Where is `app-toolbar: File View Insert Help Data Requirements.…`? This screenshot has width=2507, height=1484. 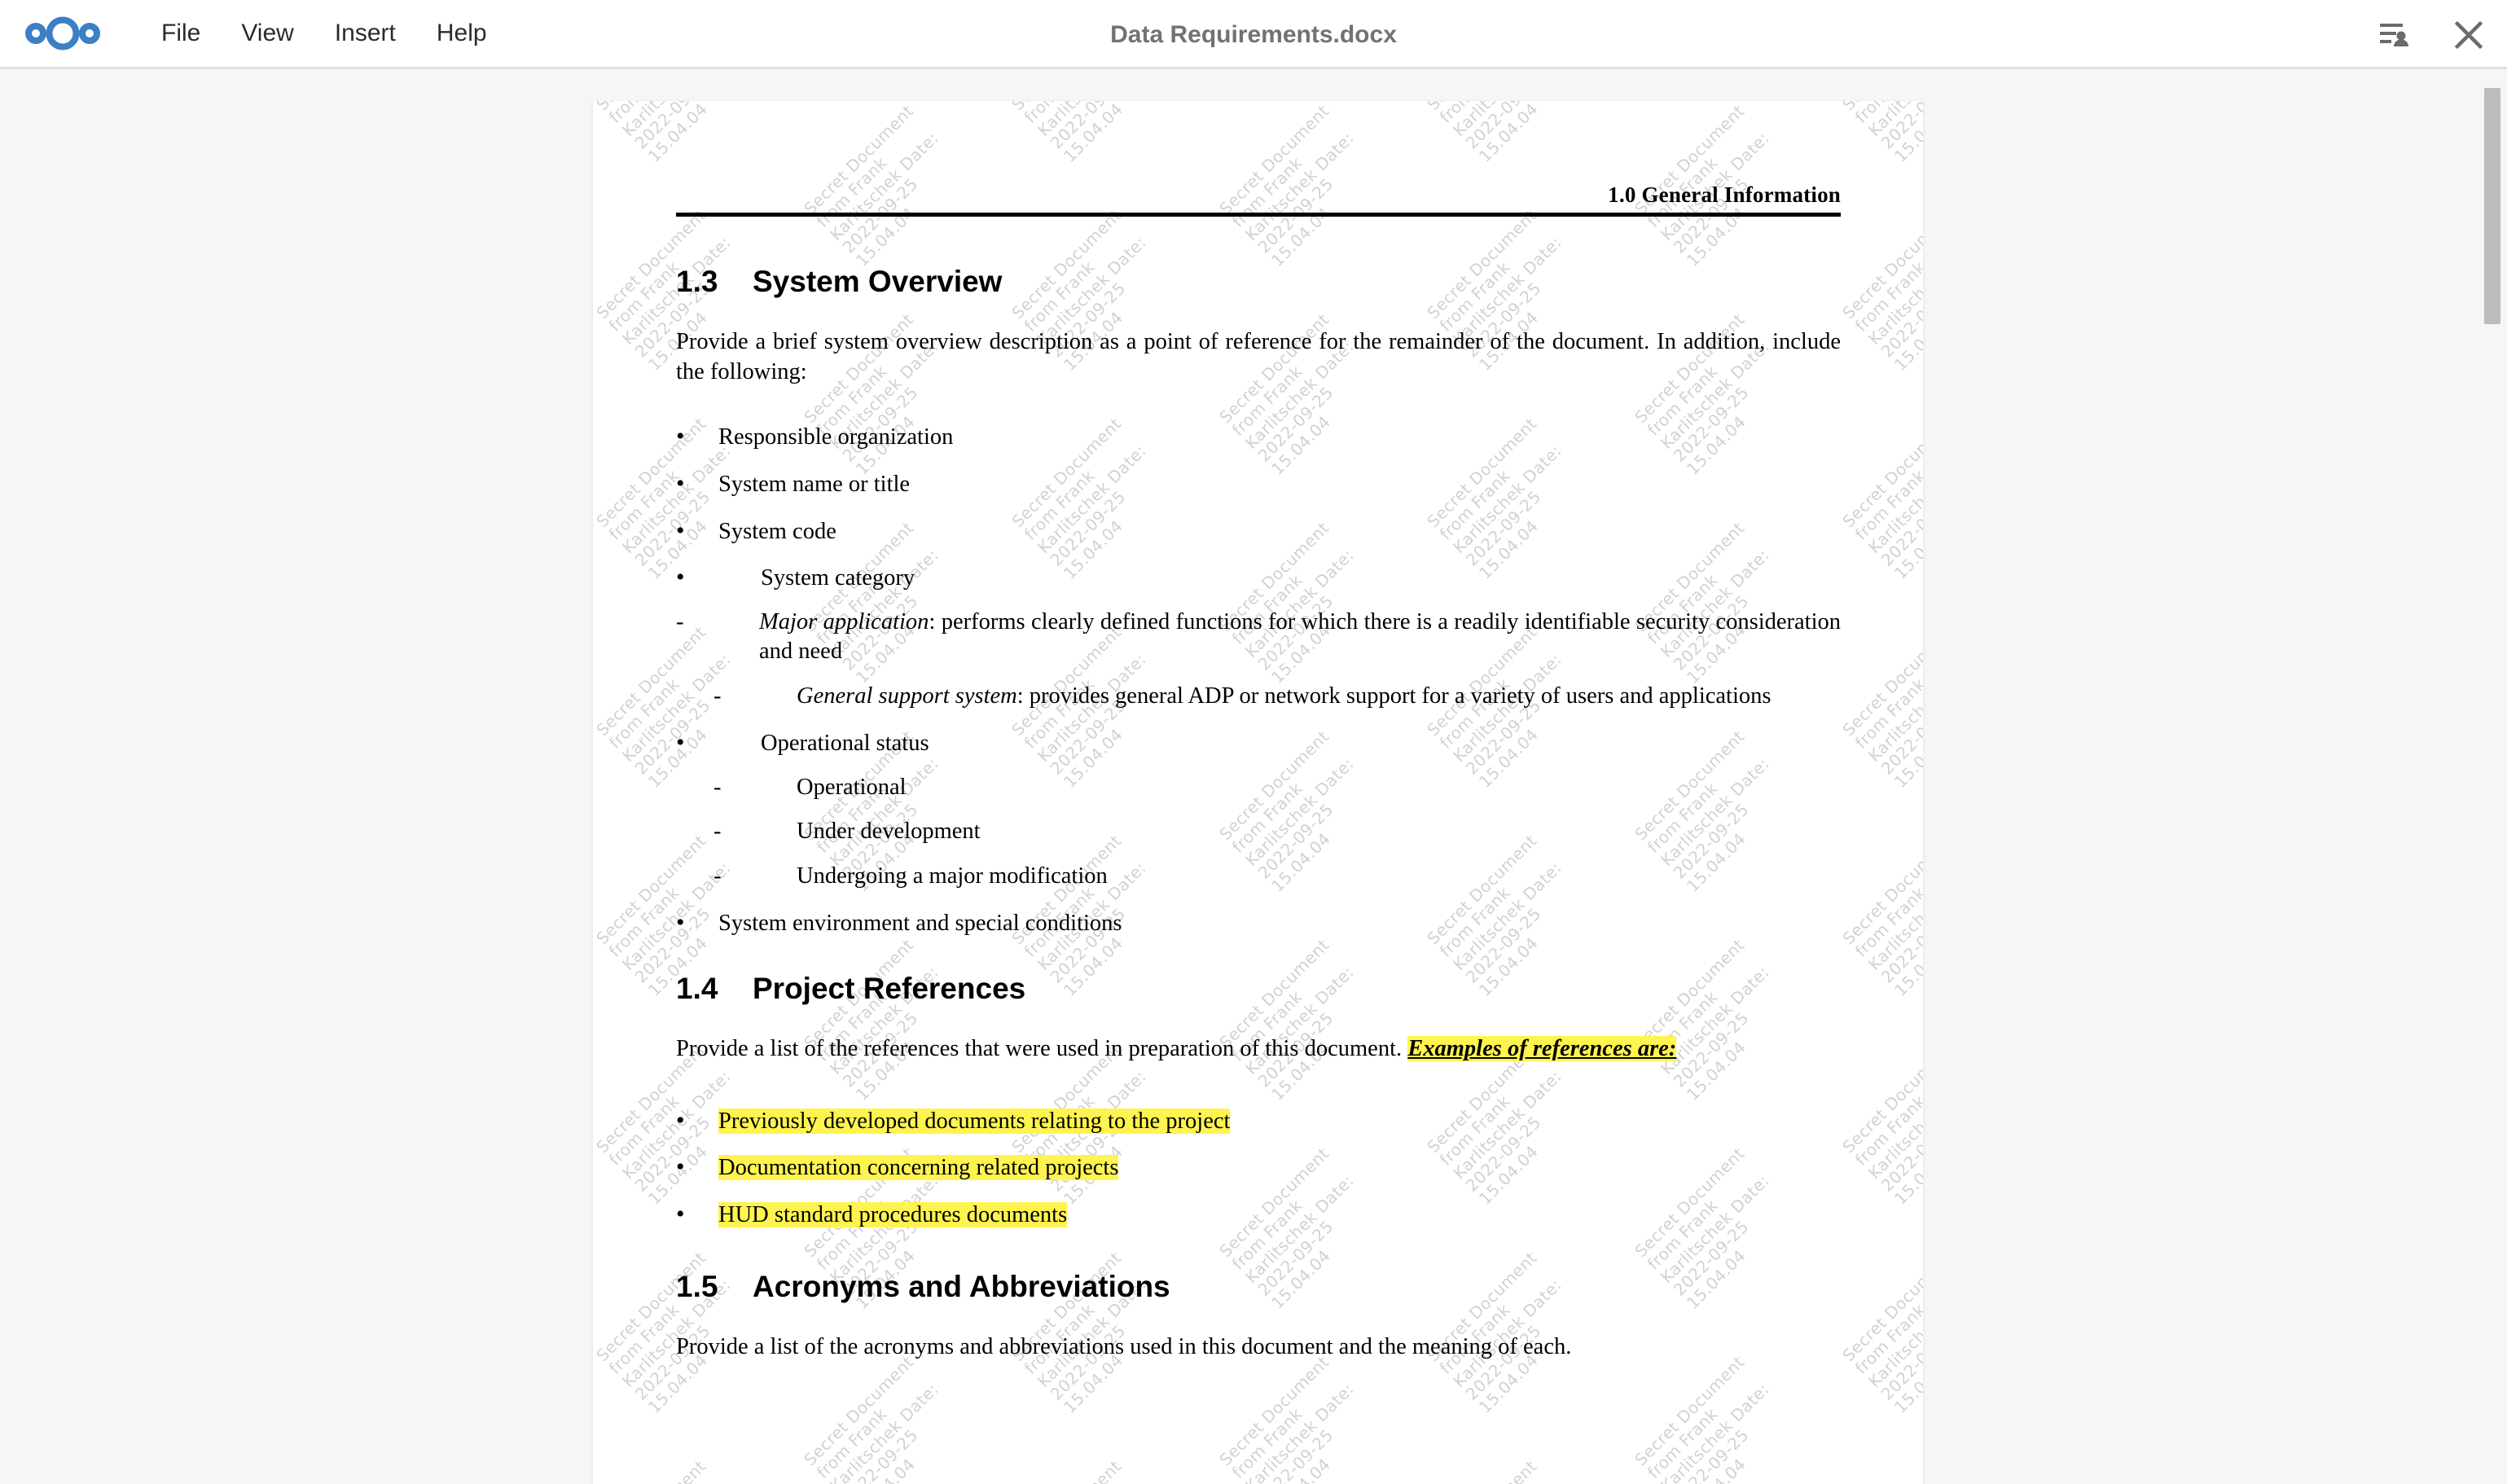 app-toolbar: File View Insert Help Data Requirements.… is located at coordinates (1253, 34).